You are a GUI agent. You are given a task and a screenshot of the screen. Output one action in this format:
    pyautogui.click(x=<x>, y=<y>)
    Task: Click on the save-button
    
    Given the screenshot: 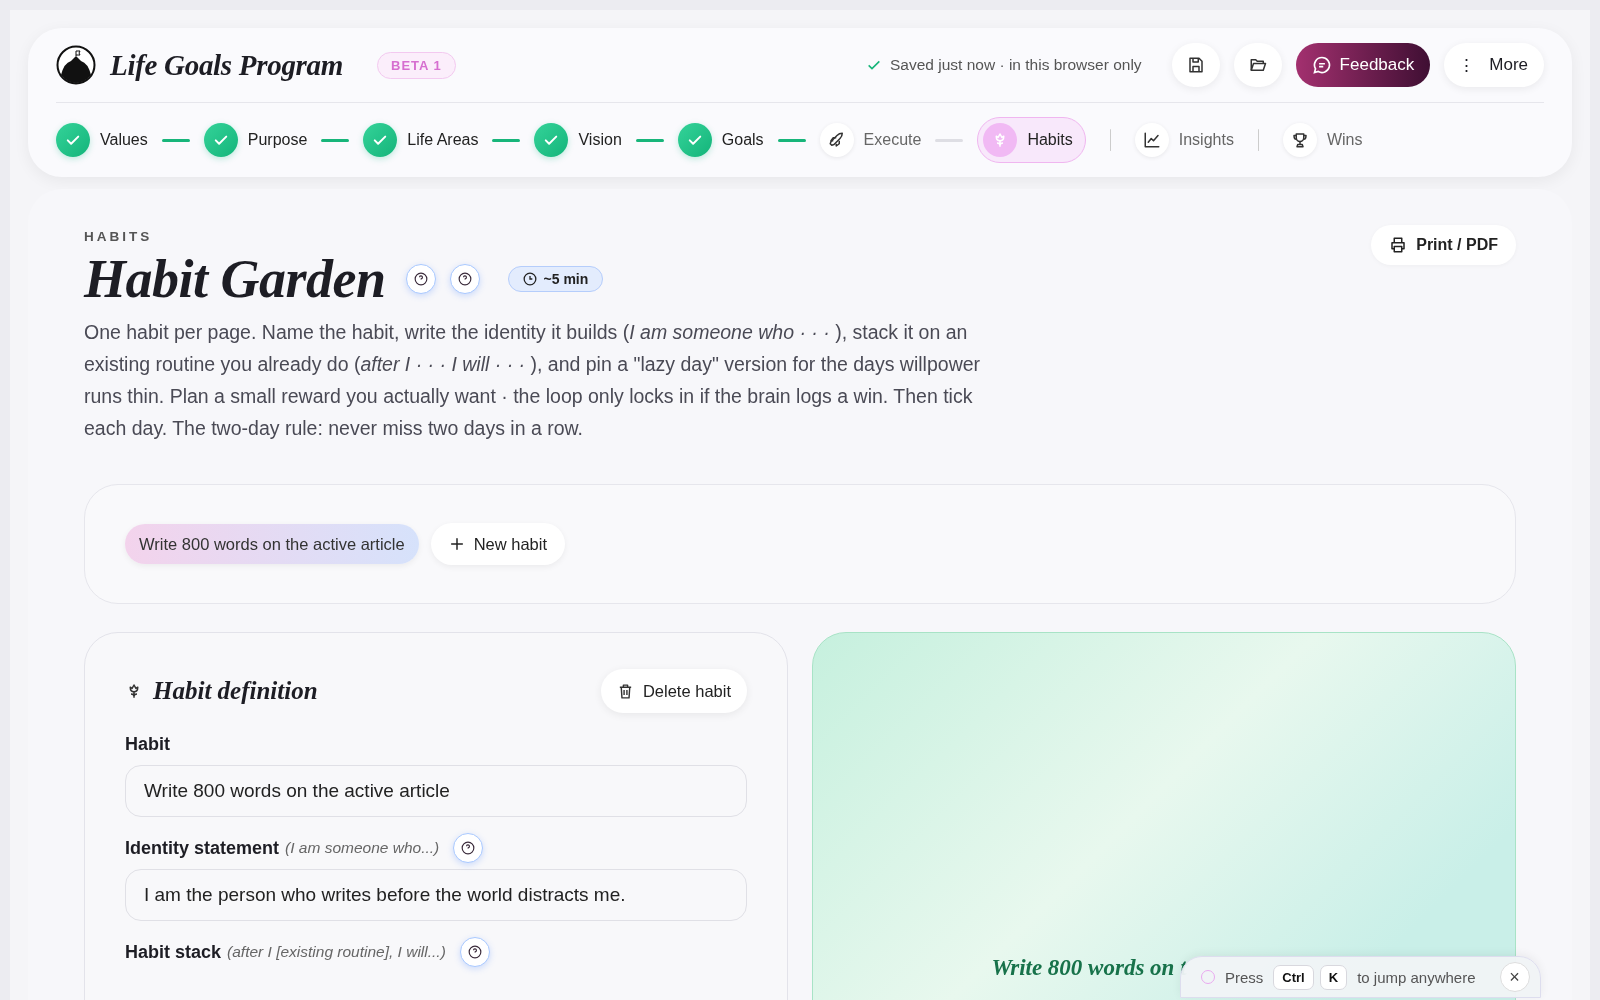 What is the action you would take?
    pyautogui.click(x=1195, y=65)
    